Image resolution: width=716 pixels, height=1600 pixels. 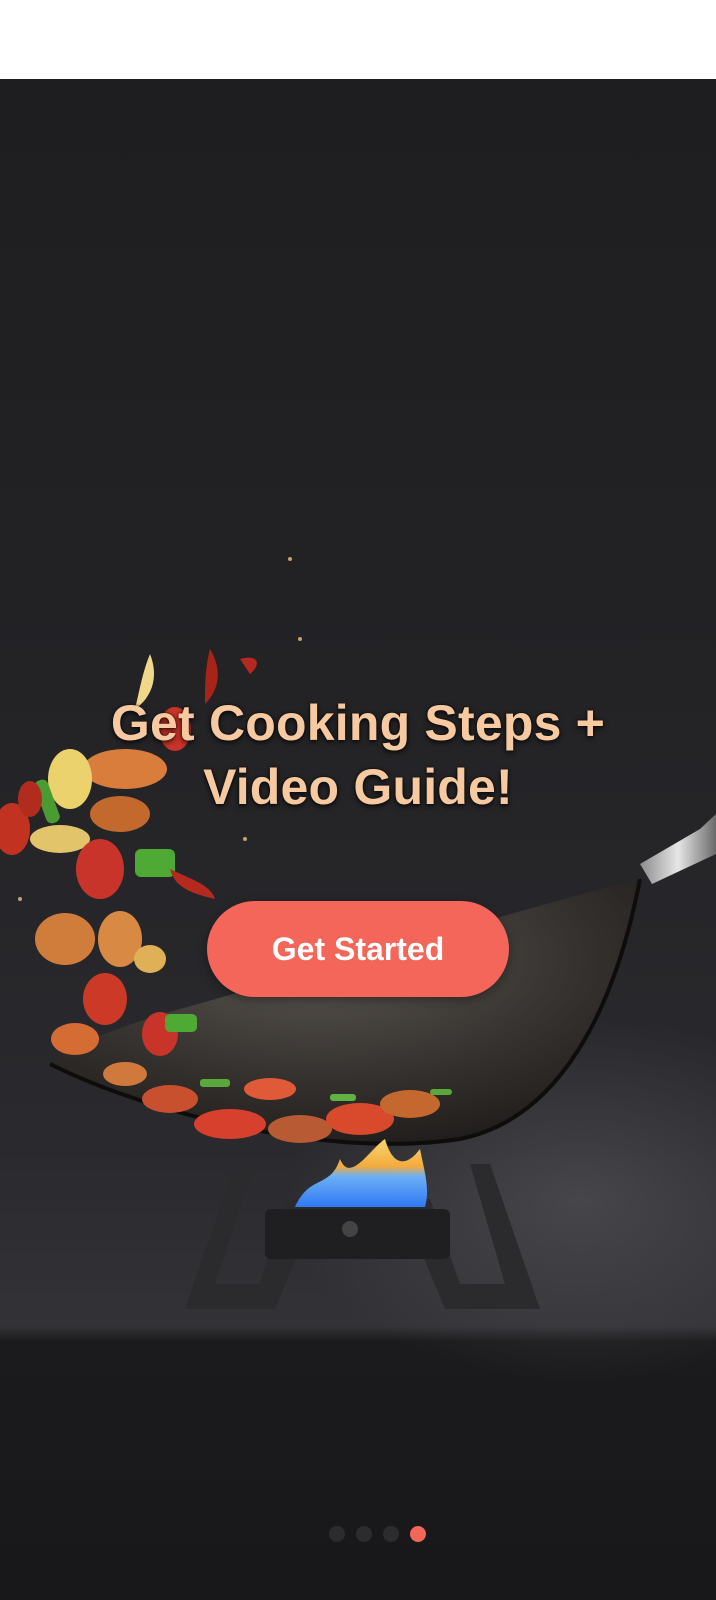 What do you see at coordinates (417, 1534) in the screenshot?
I see `page-dot-active` at bounding box center [417, 1534].